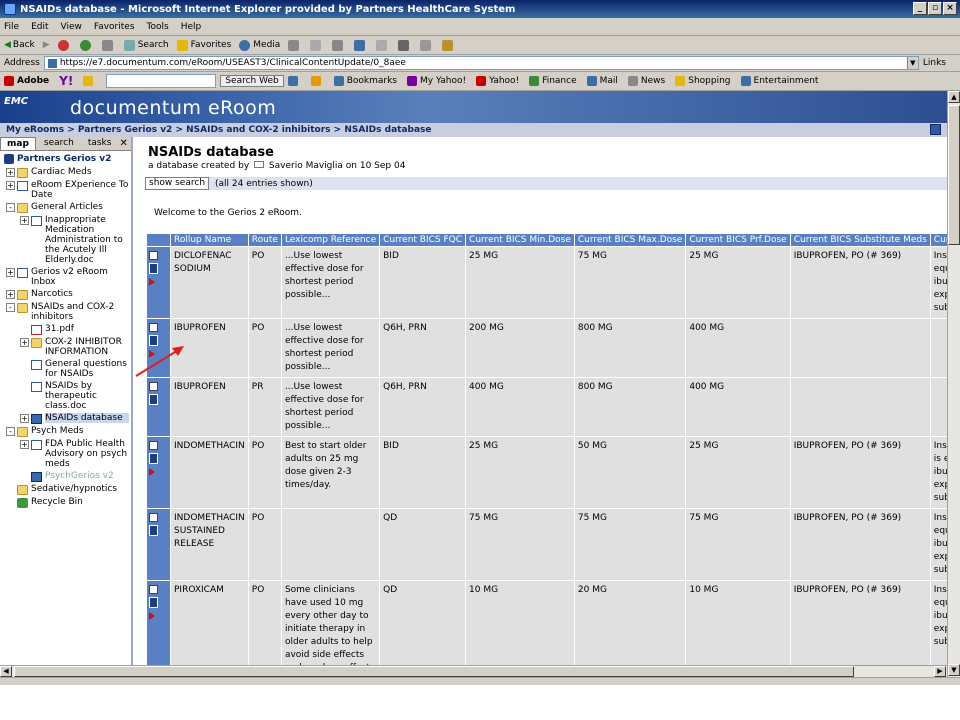 The image size is (960, 720). I want to click on save-icon, so click(935, 129).